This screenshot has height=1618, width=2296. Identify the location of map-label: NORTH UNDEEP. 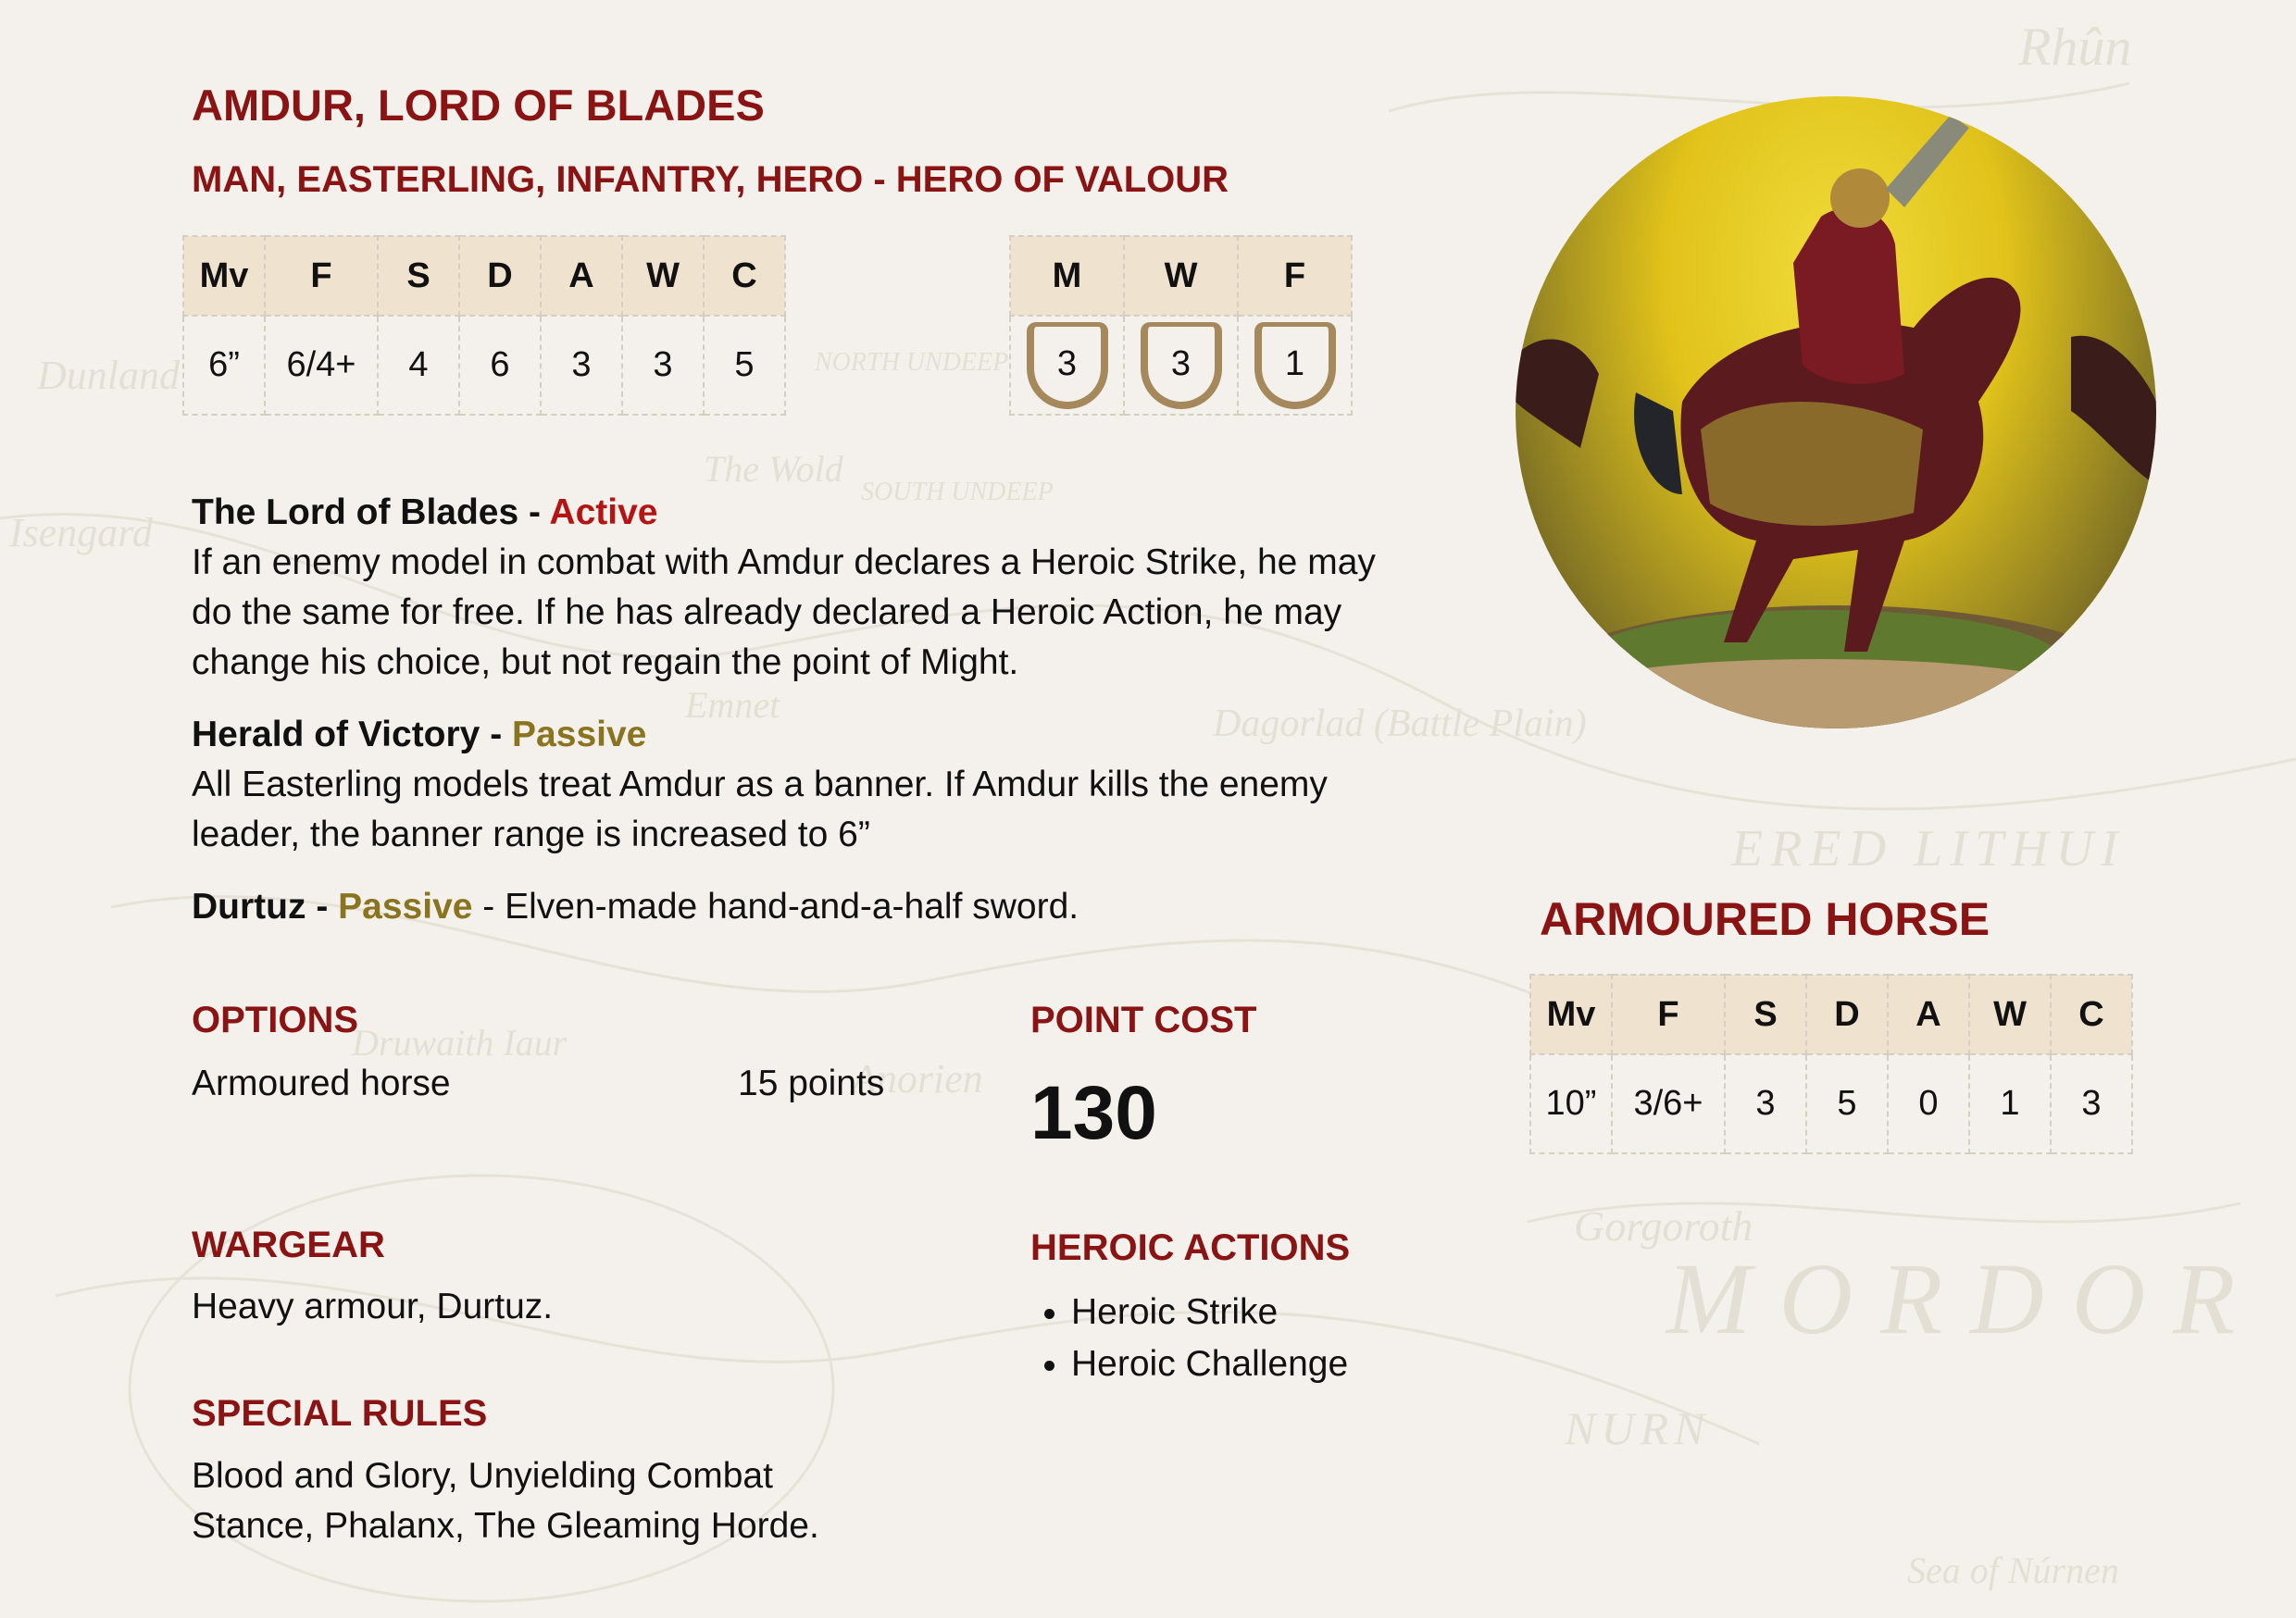
(911, 362).